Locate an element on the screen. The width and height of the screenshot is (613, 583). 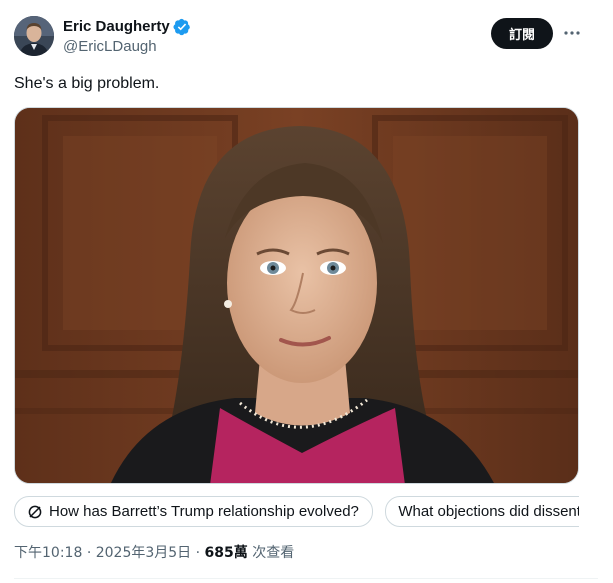
tweet-date: 2025年3月5日 is located at coordinates (143, 553).